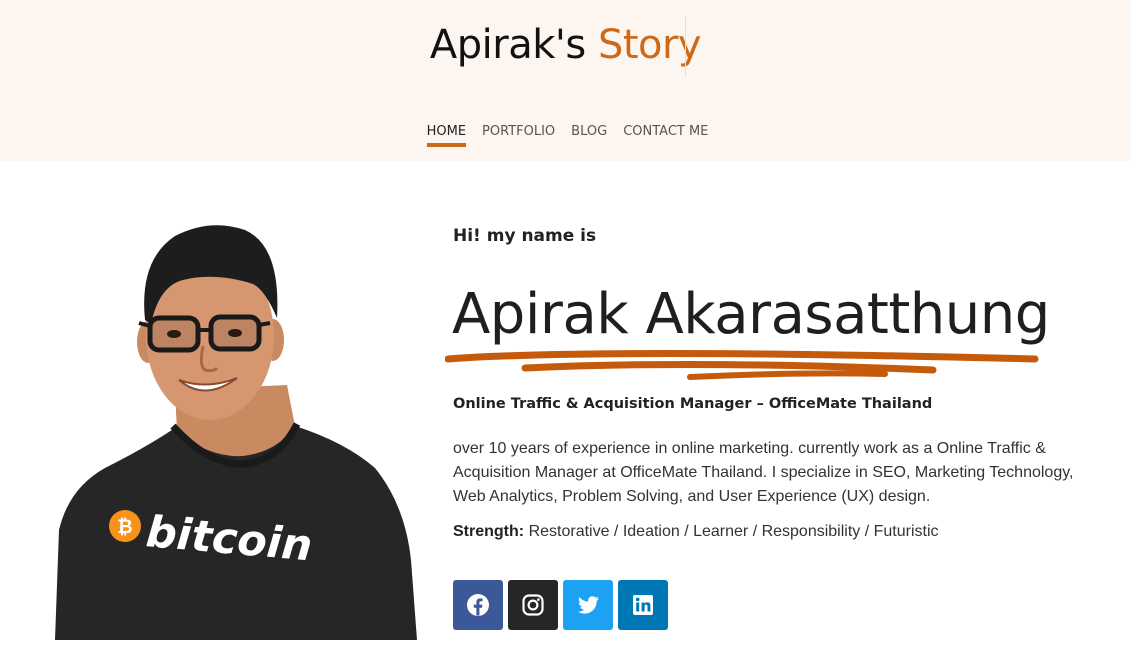  I want to click on instagram-icon, so click(533, 605).